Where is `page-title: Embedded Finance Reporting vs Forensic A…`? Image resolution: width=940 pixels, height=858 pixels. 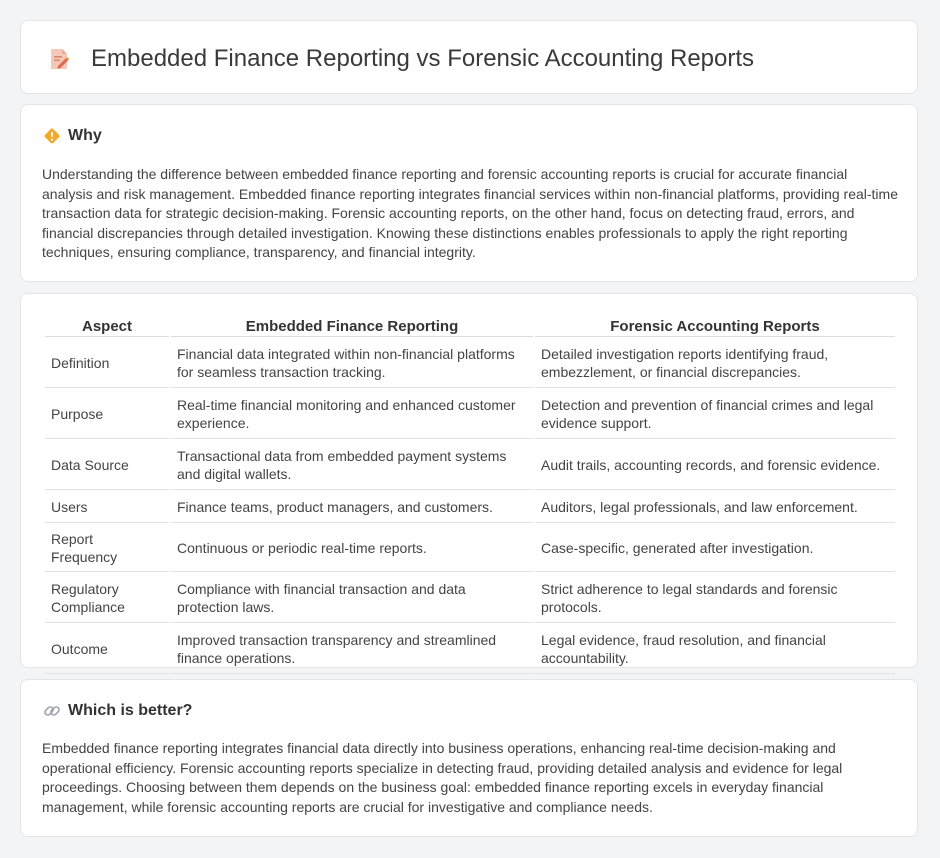 page-title: Embedded Finance Reporting vs Forensic A… is located at coordinates (423, 58).